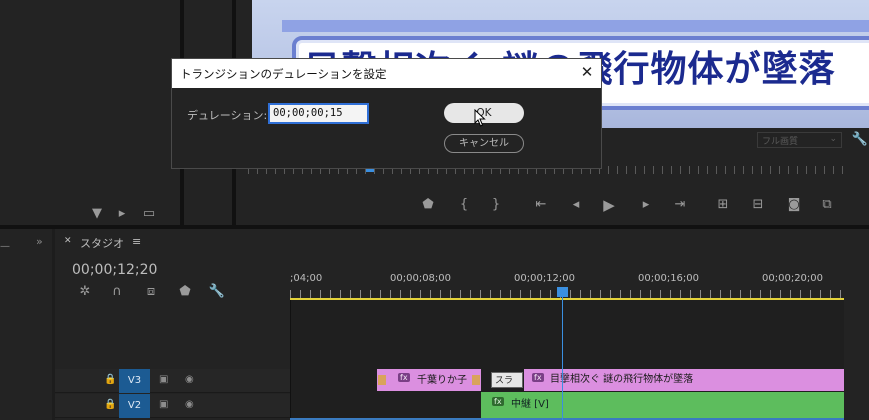 The image size is (869, 420). Describe the element at coordinates (562, 356) in the screenshot. I see `timeline-playhead-line` at that location.